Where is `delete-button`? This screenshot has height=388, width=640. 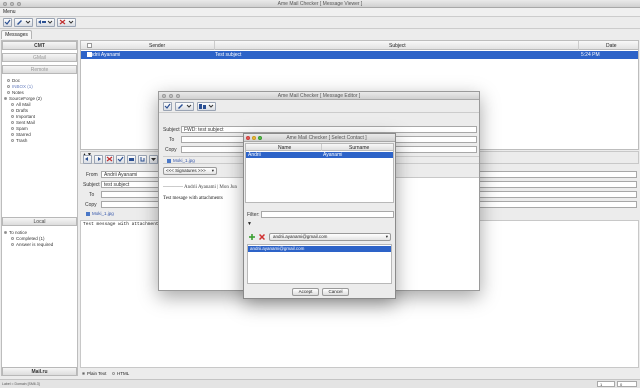
delete-button is located at coordinates (66, 22).